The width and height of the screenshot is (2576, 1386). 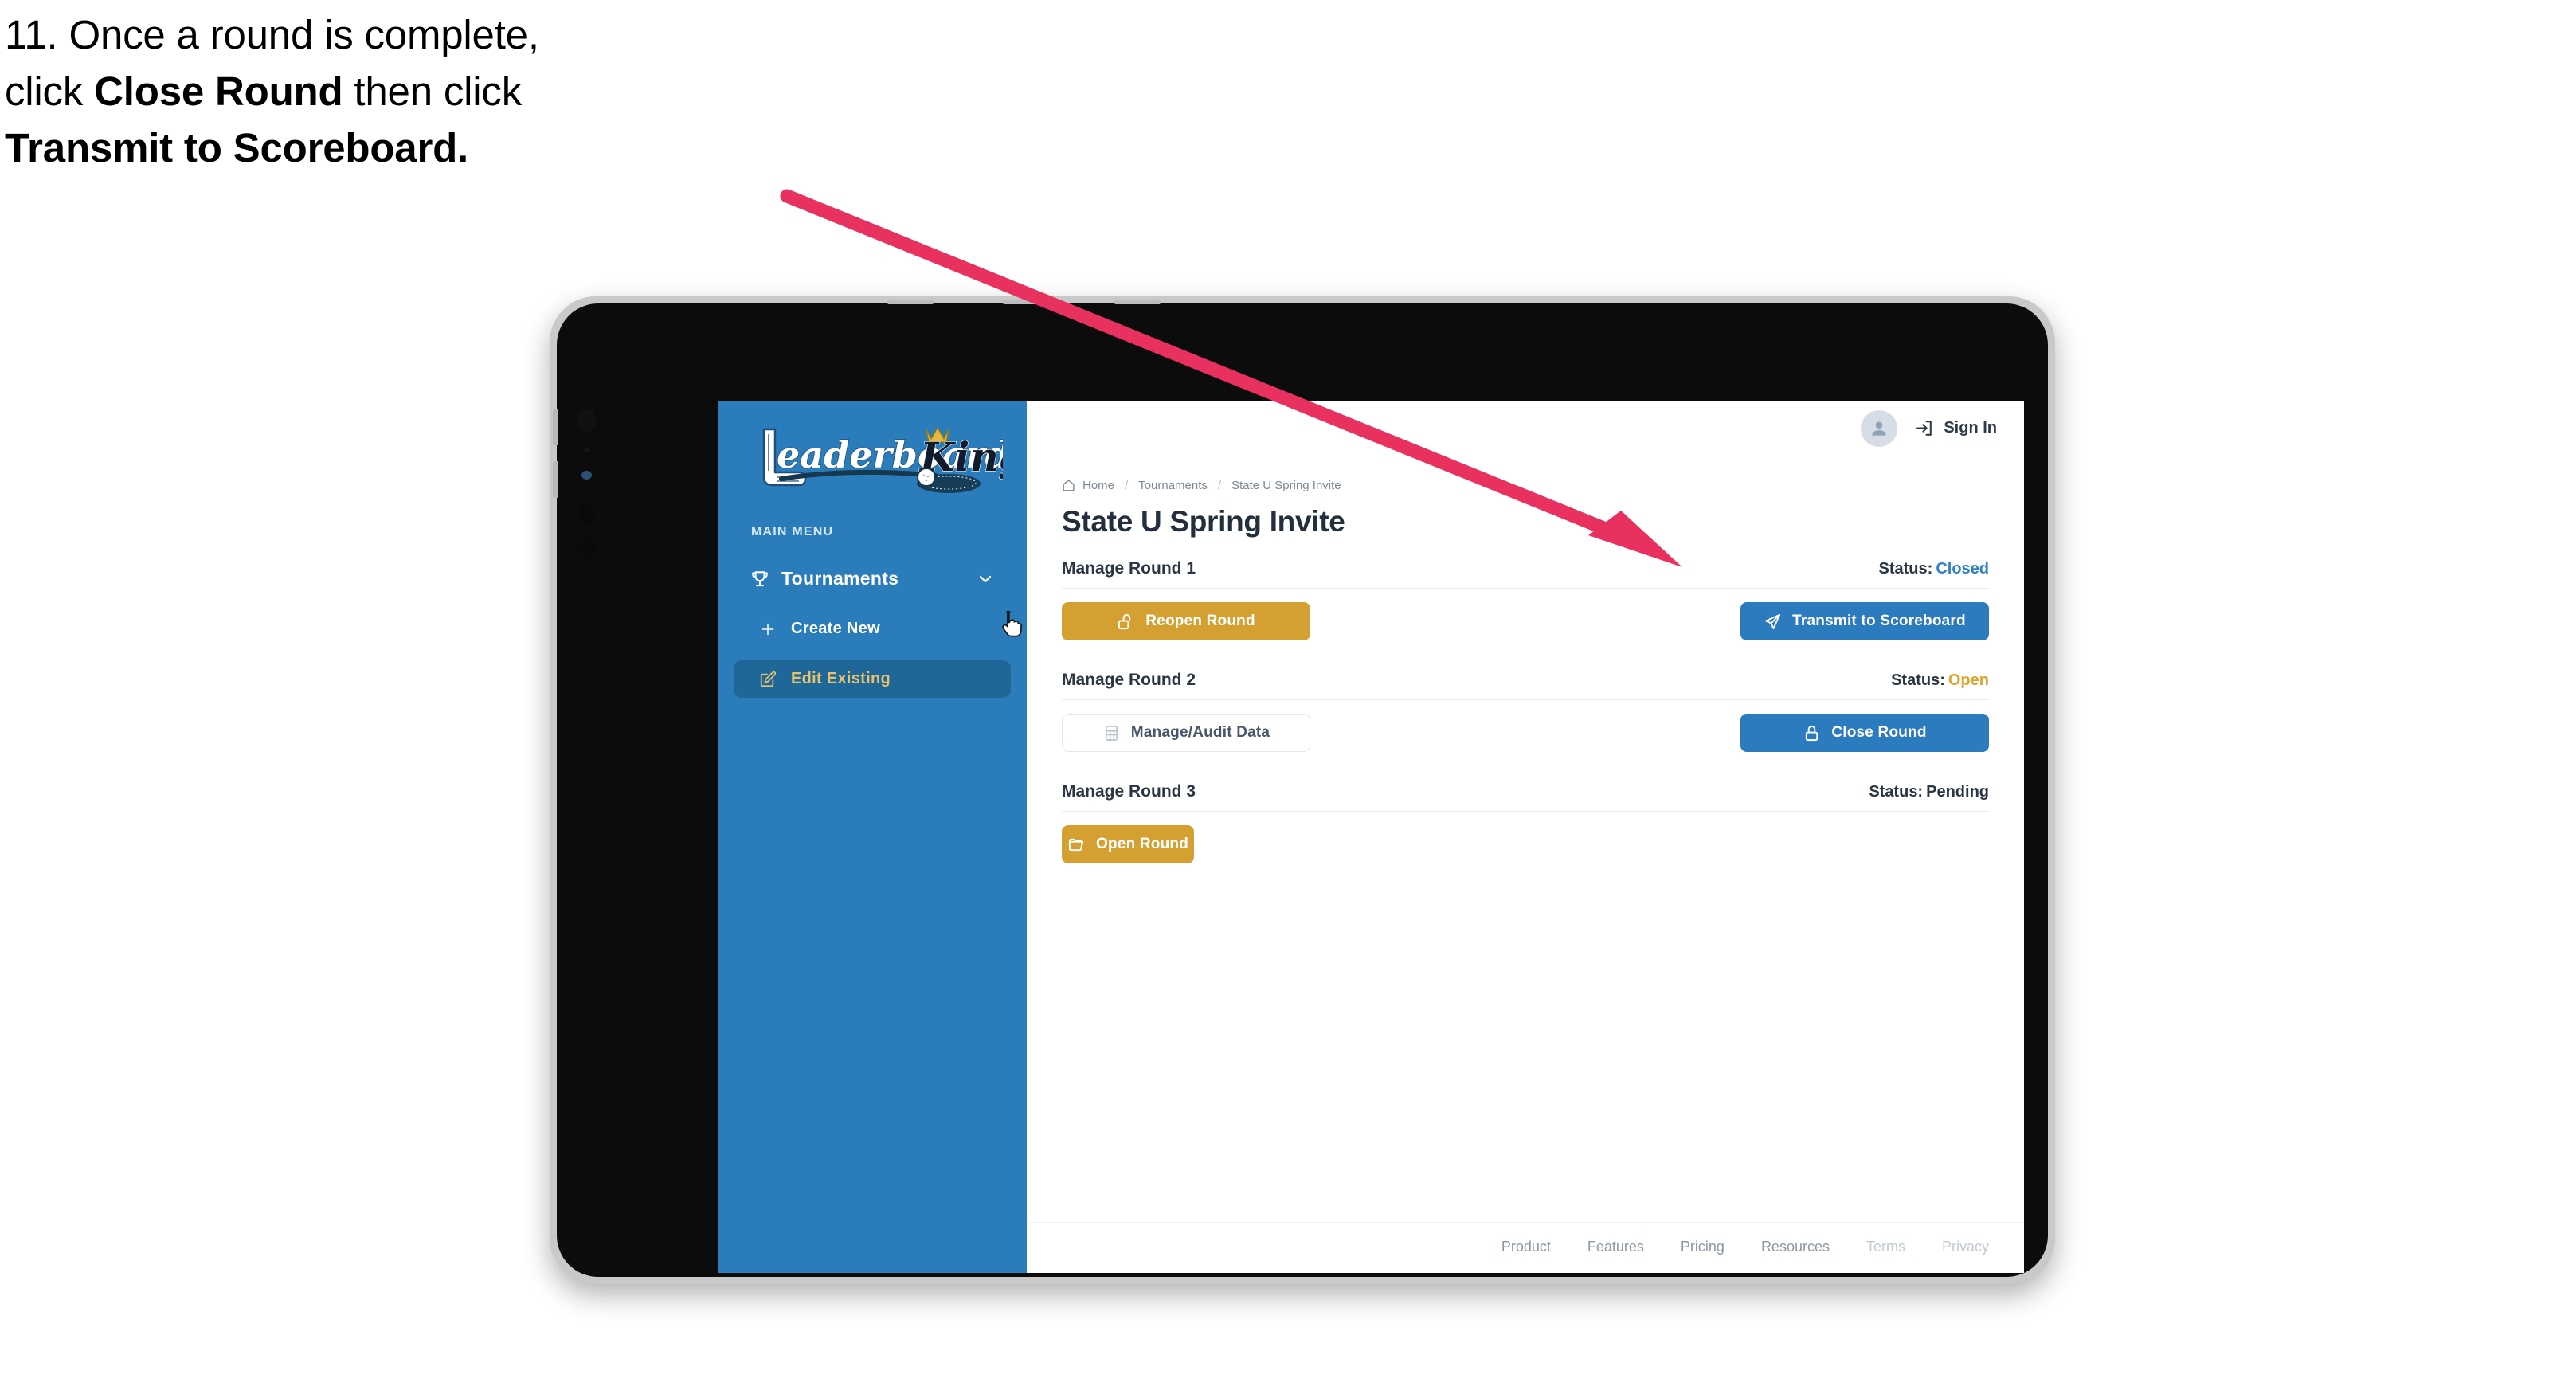 What do you see at coordinates (1525, 797) in the screenshot?
I see `round-3-header: Manage Round 3 Status: Pending` at bounding box center [1525, 797].